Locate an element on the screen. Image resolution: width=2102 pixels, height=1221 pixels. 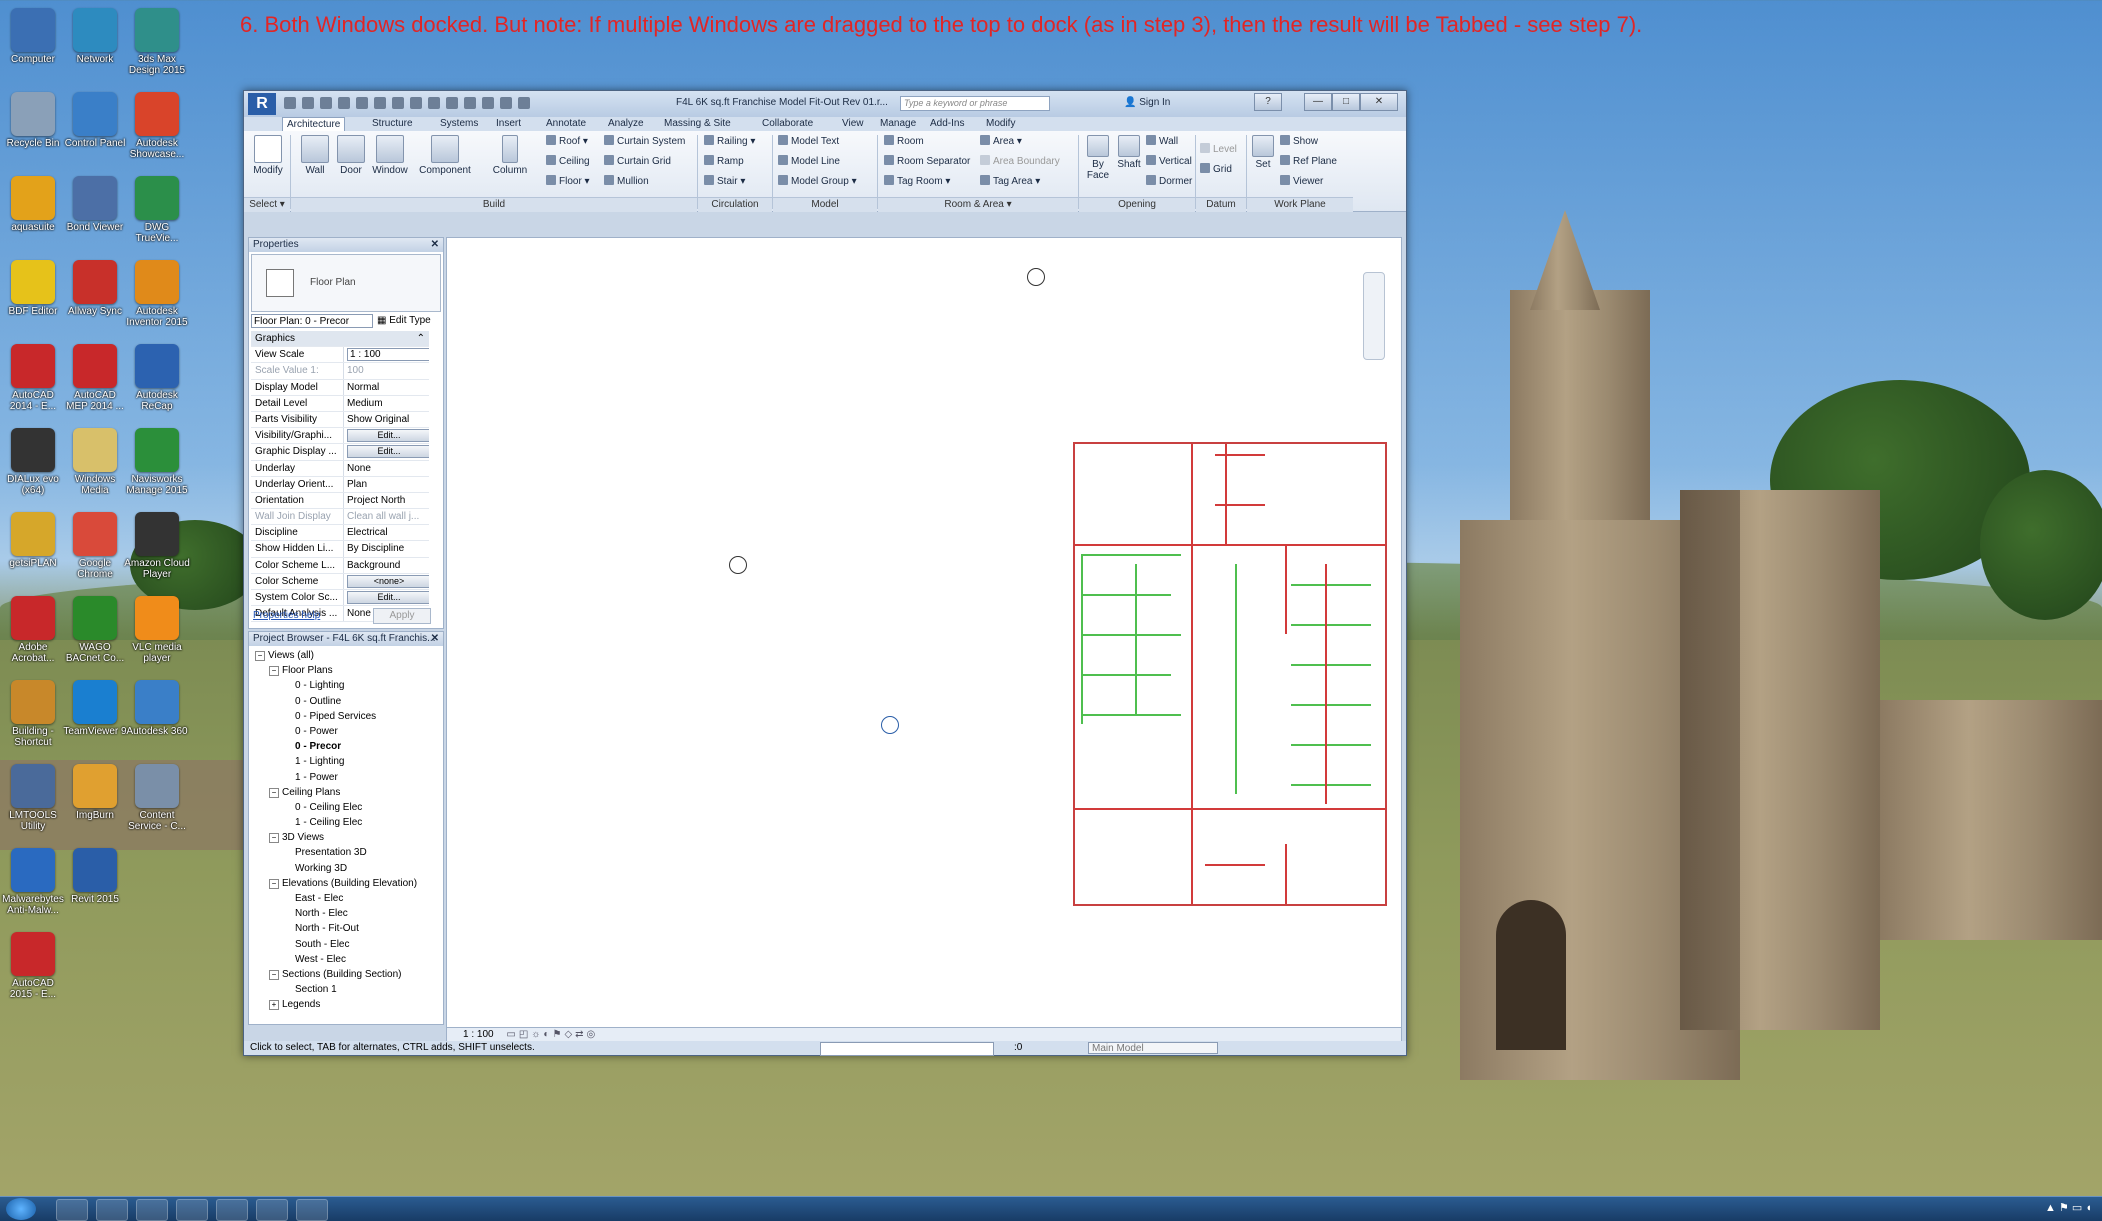
section-icon is located at coordinates (470, 103).